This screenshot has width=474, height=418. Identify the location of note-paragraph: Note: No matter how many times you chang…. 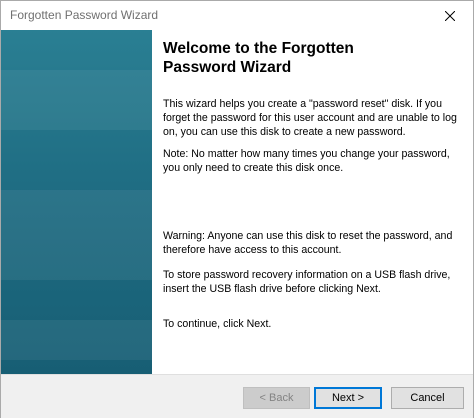
(306, 161).